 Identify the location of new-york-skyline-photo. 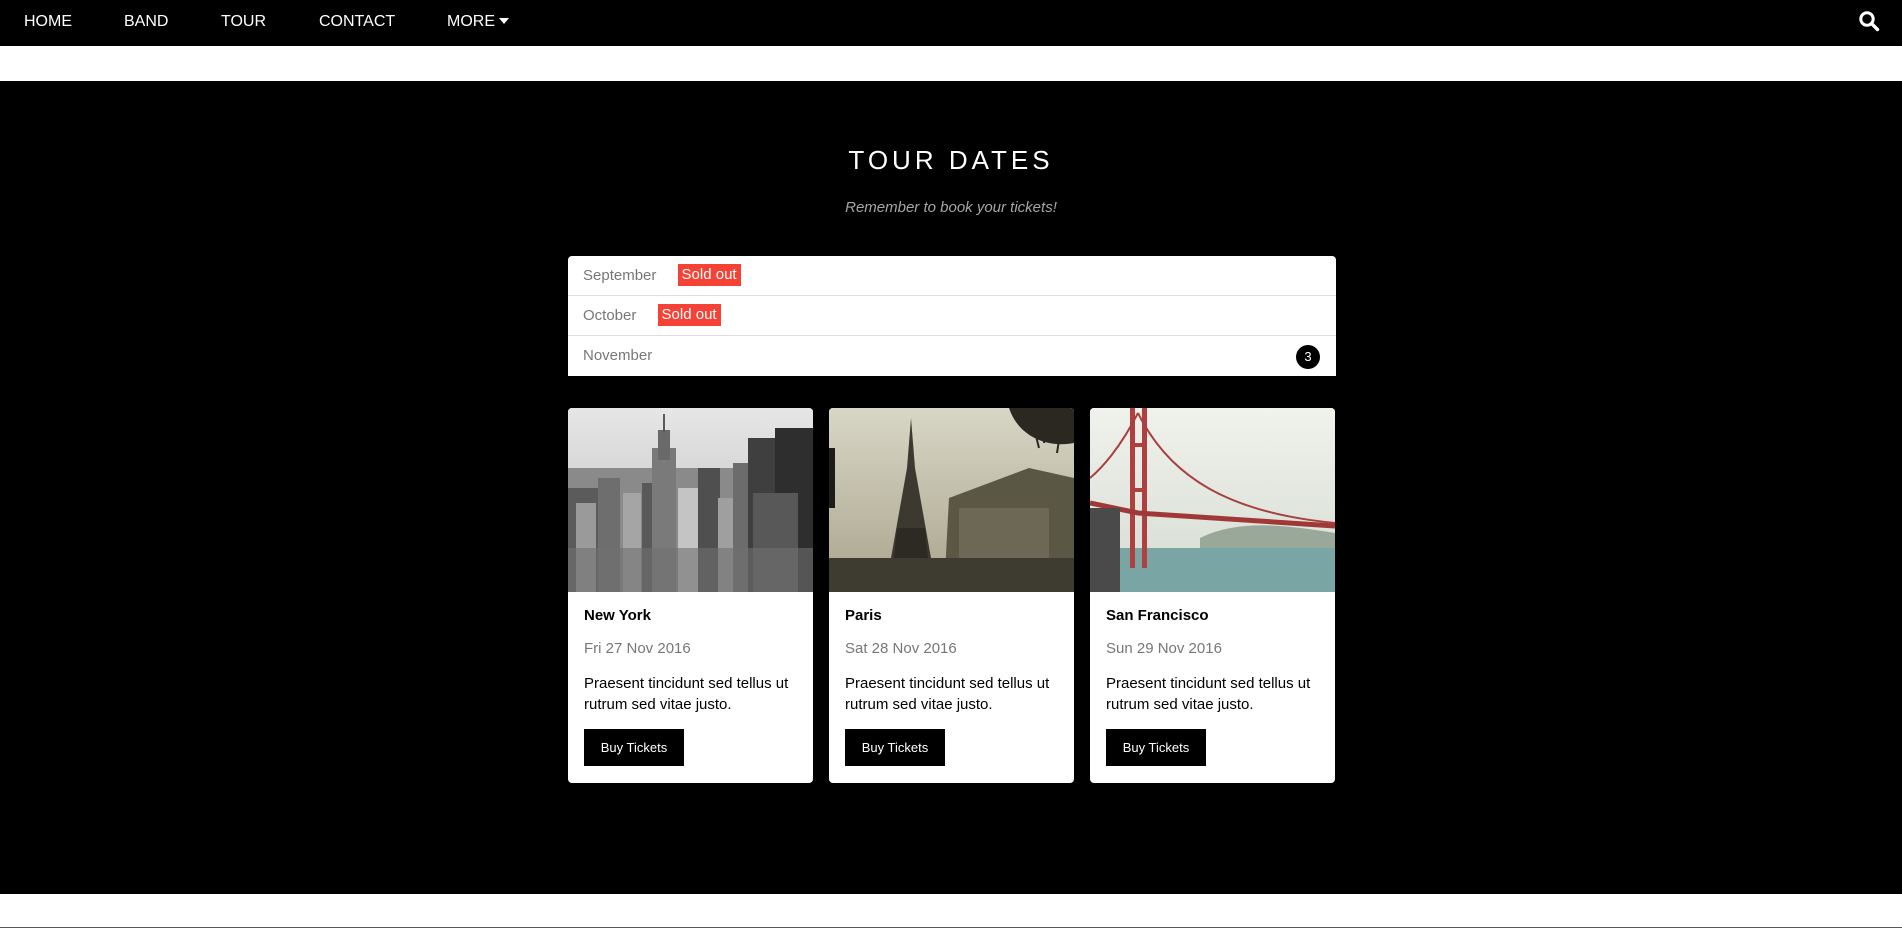
(690, 500).